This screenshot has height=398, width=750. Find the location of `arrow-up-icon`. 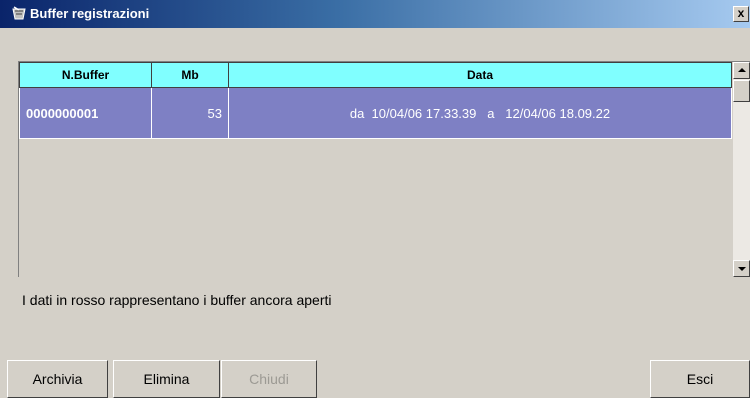

arrow-up-icon is located at coordinates (742, 70).